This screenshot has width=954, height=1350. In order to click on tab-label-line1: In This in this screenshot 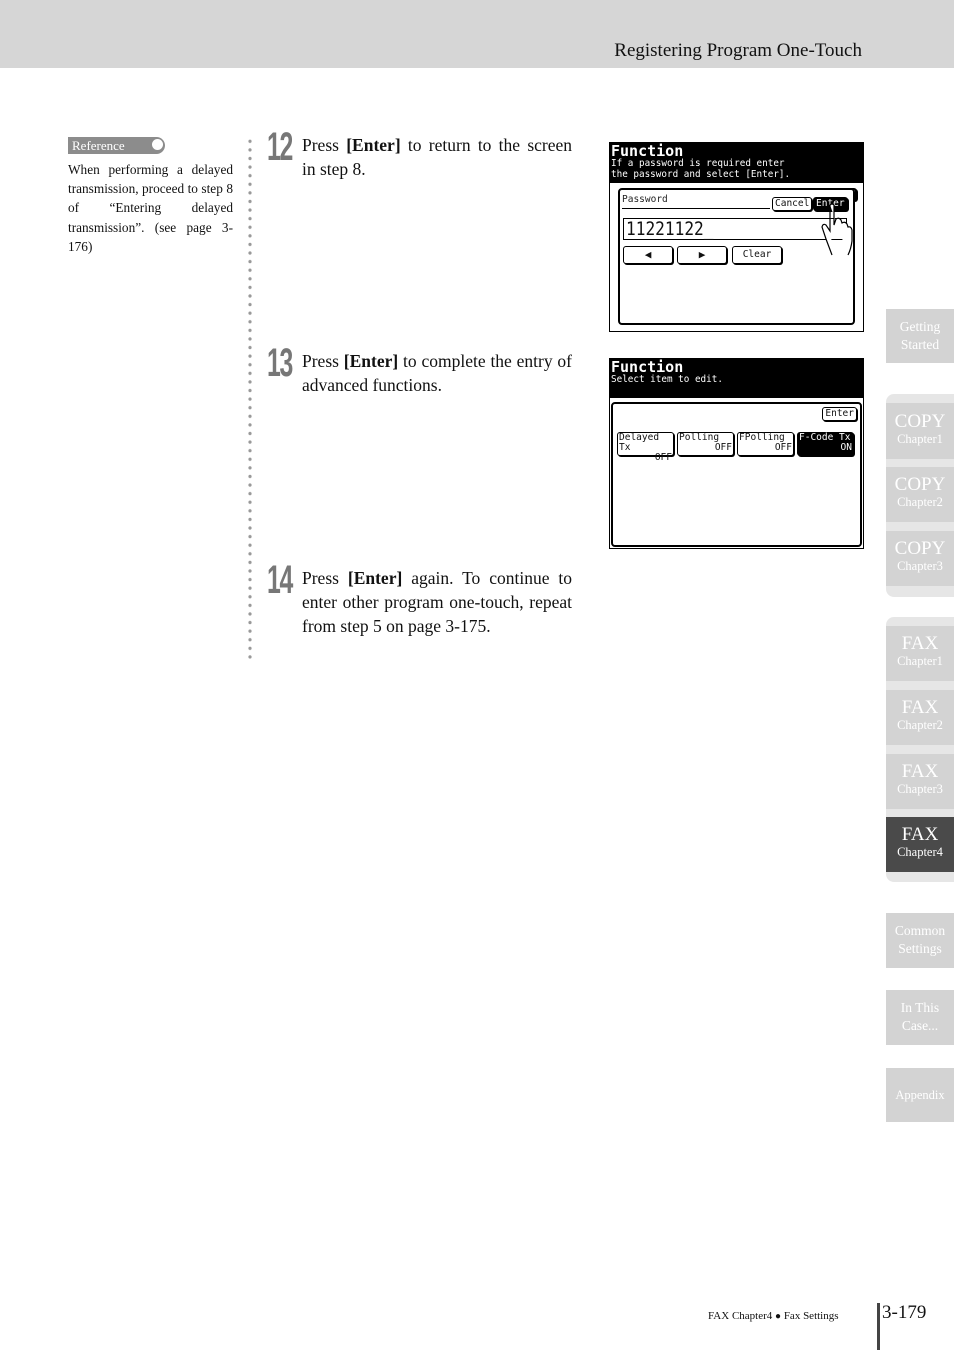, I will do `click(920, 1007)`.